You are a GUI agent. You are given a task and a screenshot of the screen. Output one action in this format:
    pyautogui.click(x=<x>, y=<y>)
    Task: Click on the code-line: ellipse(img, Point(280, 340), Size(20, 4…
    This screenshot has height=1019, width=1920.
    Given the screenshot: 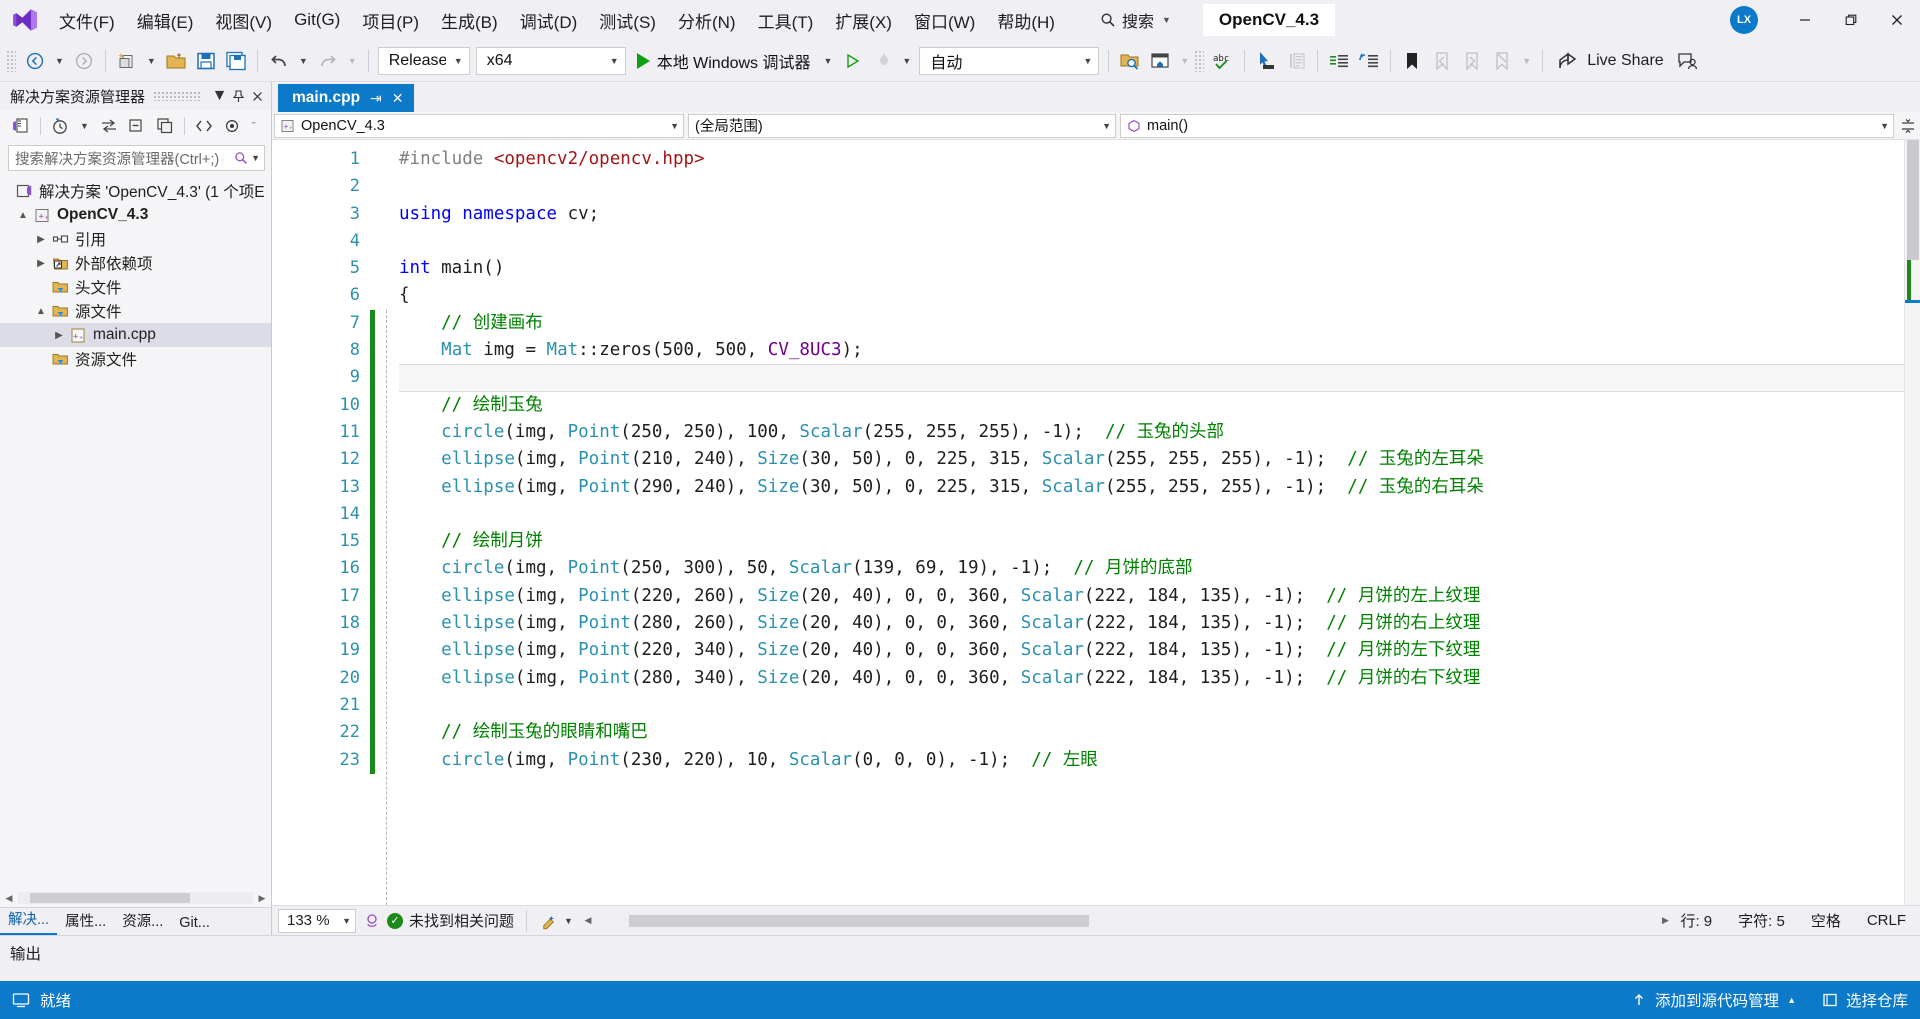 What is the action you would take?
    pyautogui.click(x=1159, y=678)
    